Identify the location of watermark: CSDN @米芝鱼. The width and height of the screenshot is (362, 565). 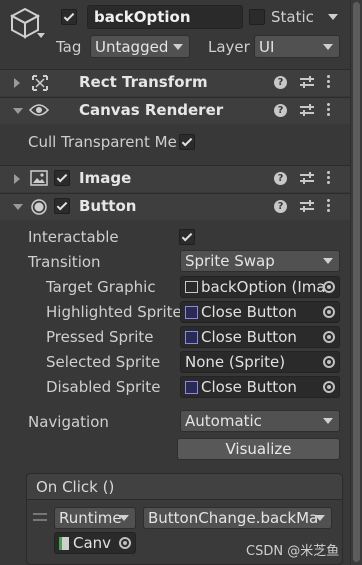
(293, 551).